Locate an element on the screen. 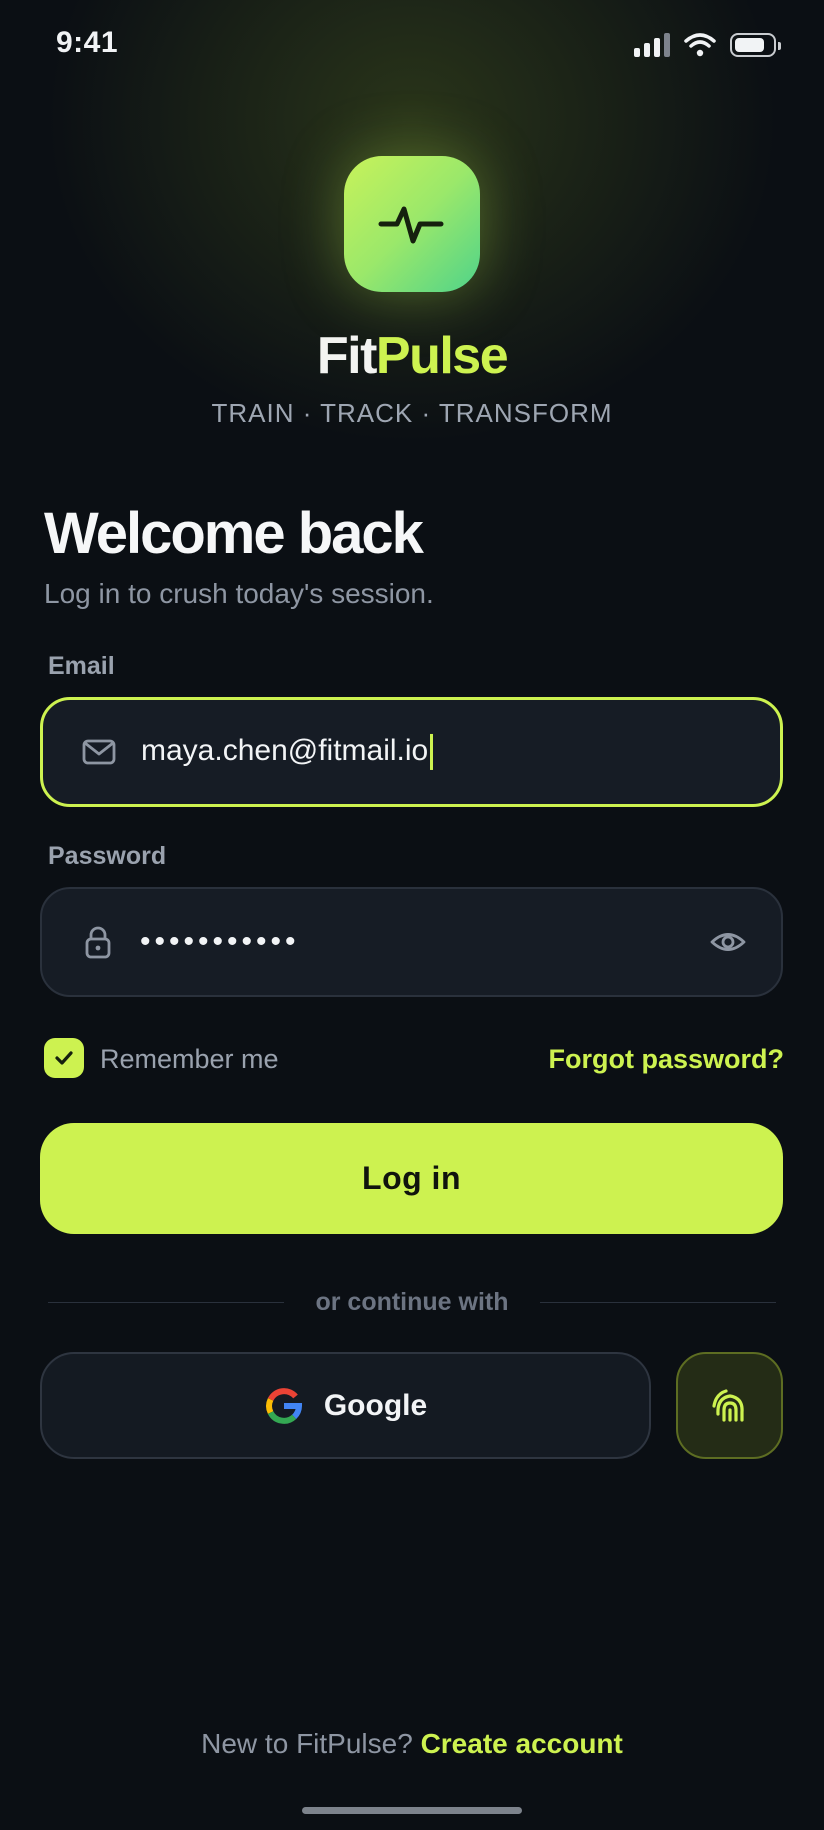 Image resolution: width=824 pixels, height=1830 pixels. wifi-icon is located at coordinates (700, 45).